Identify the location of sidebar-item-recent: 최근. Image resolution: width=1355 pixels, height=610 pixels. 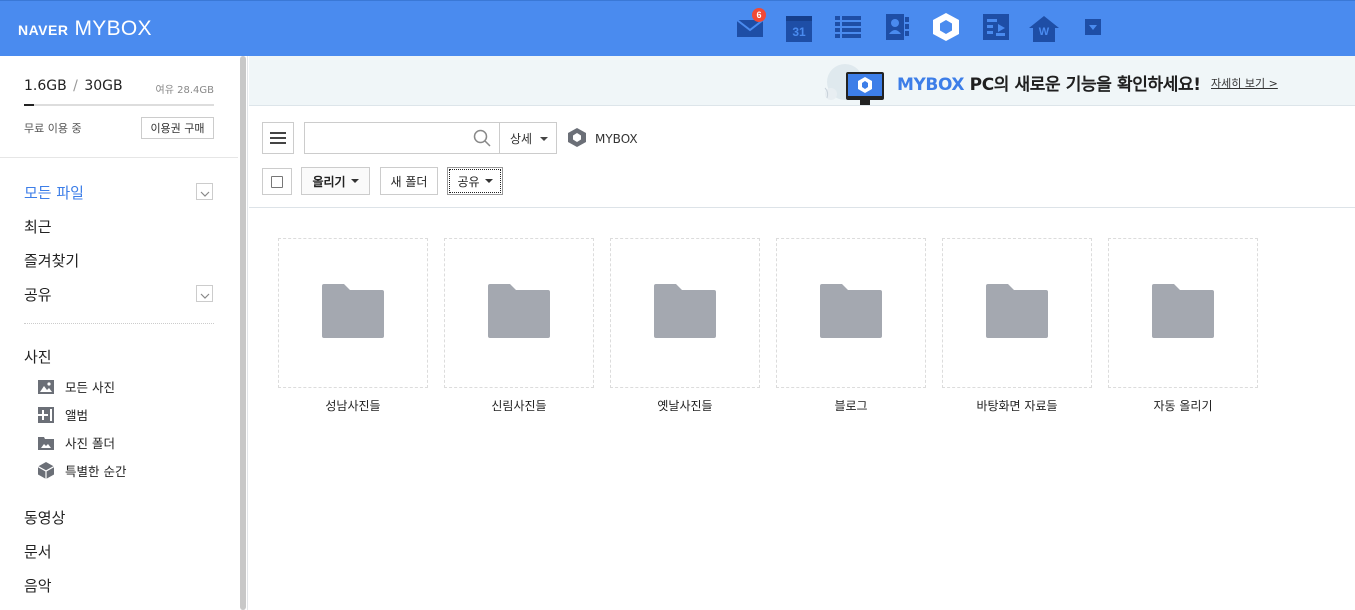
(38, 226).